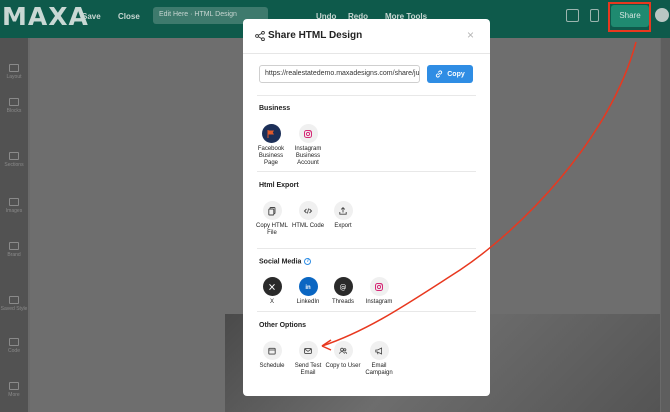 Image resolution: width=670 pixels, height=412 pixels. I want to click on calendar-icon, so click(272, 350).